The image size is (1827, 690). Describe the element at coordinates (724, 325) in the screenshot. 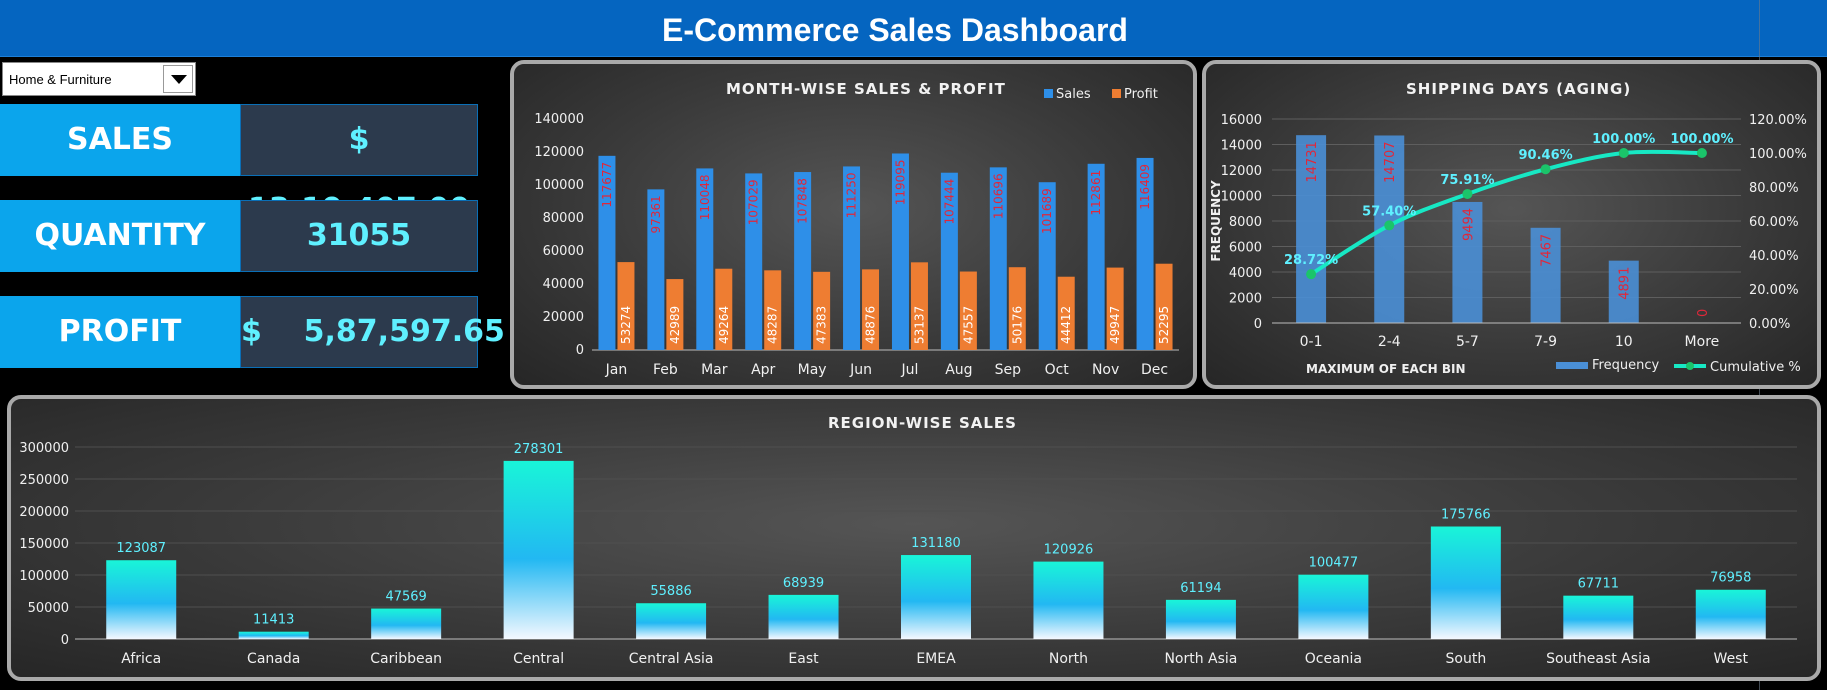

I see `profit-data-label: 49264` at that location.